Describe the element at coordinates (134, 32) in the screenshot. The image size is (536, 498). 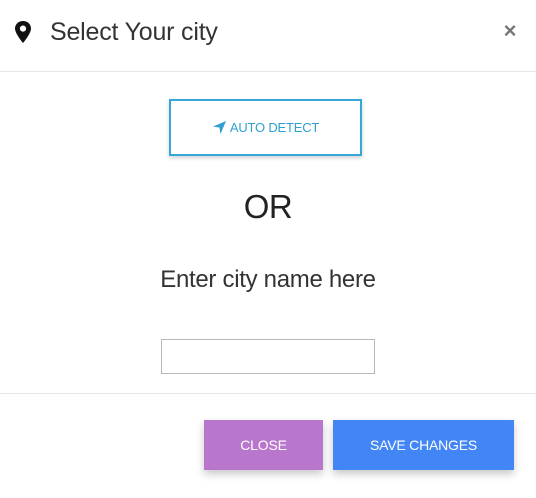
I see `modal-title: Select Your city` at that location.